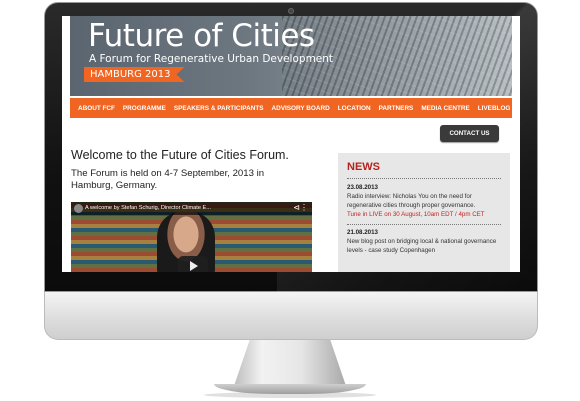 The width and height of the screenshot is (580, 401). I want to click on camera-icon, so click(291, 11).